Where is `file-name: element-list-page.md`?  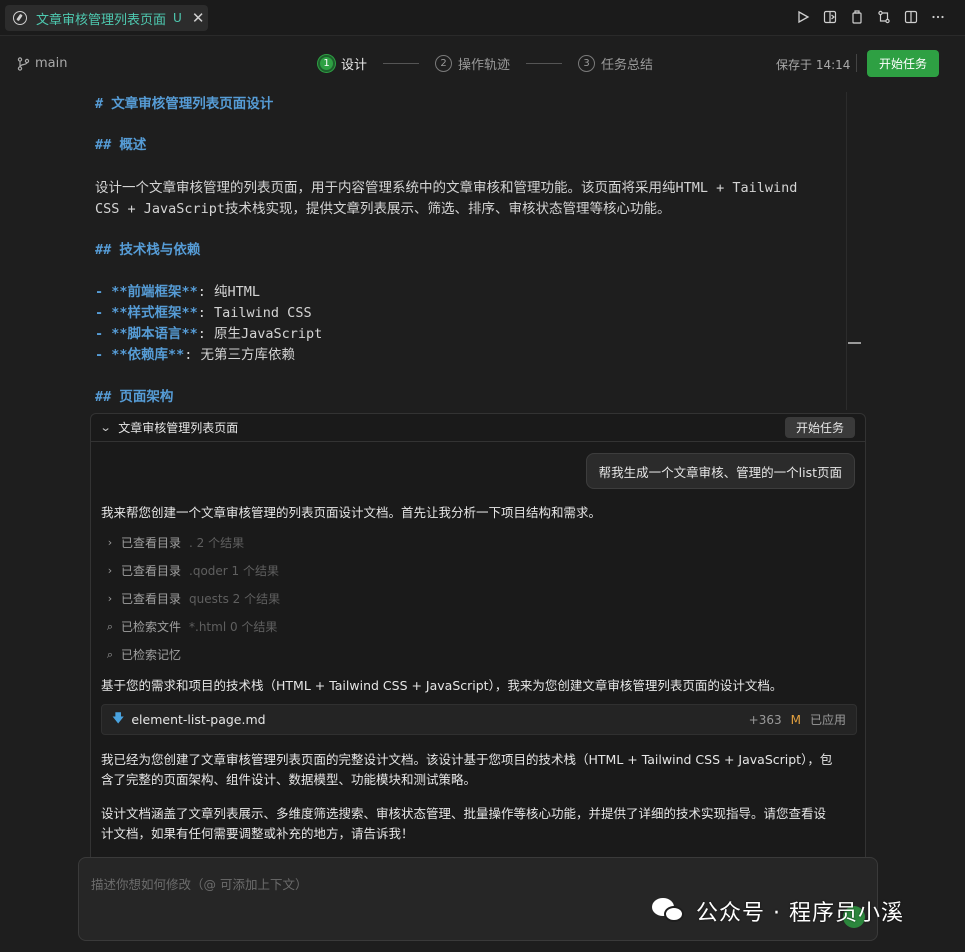 file-name: element-list-page.md is located at coordinates (198, 719).